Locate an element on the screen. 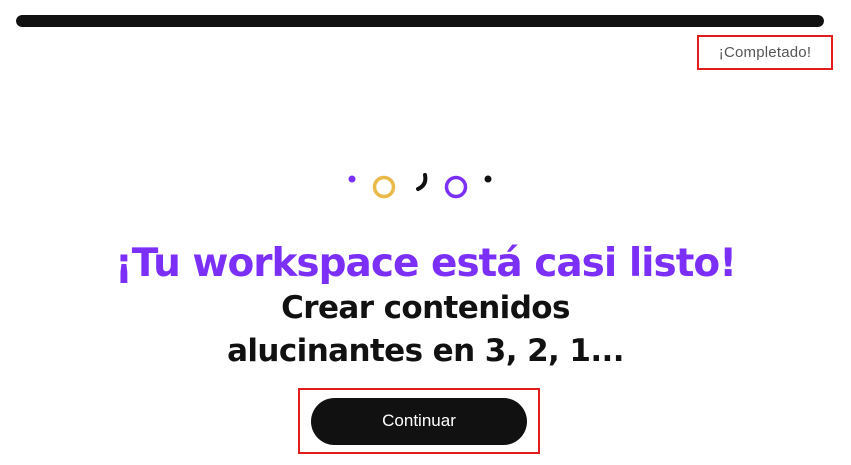  completed-status-label: ¡Completado! is located at coordinates (765, 52).